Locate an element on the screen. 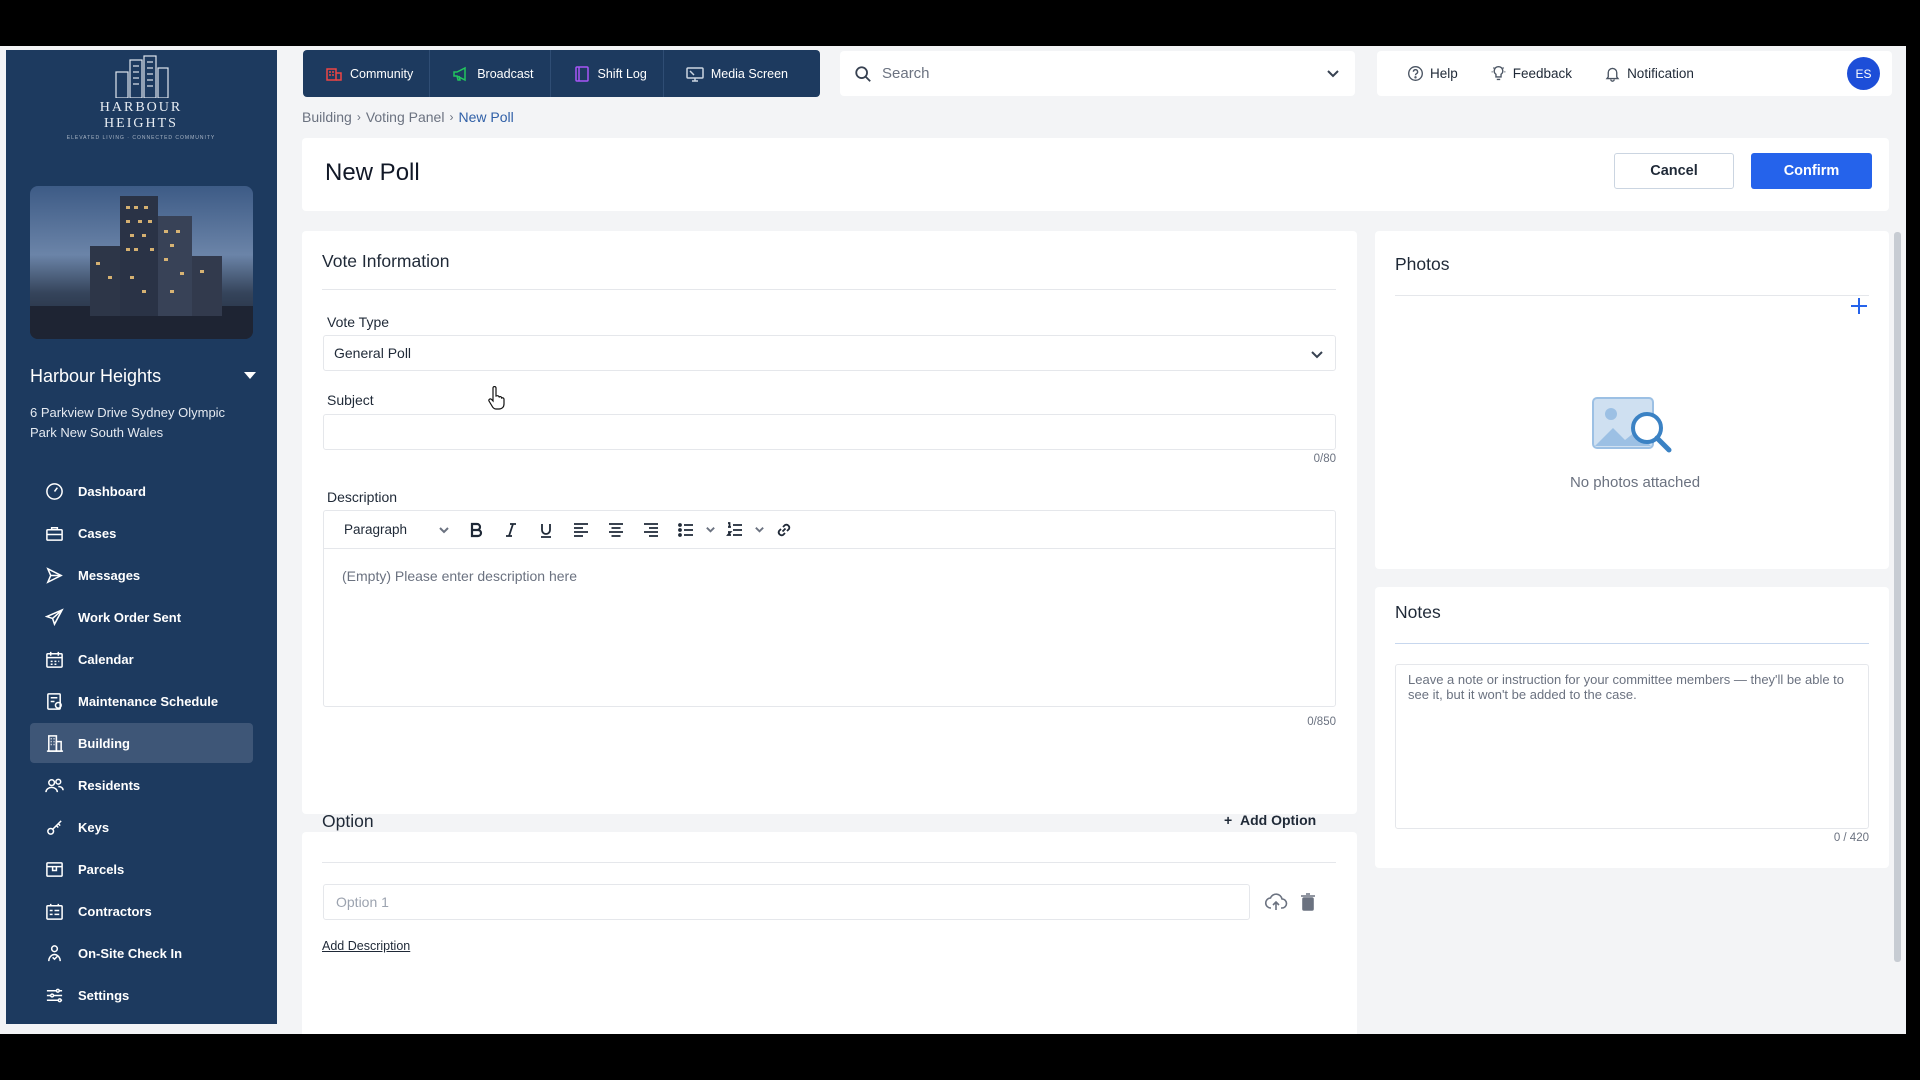 The height and width of the screenshot is (1080, 1920). delete-option-button is located at coordinates (1308, 902).